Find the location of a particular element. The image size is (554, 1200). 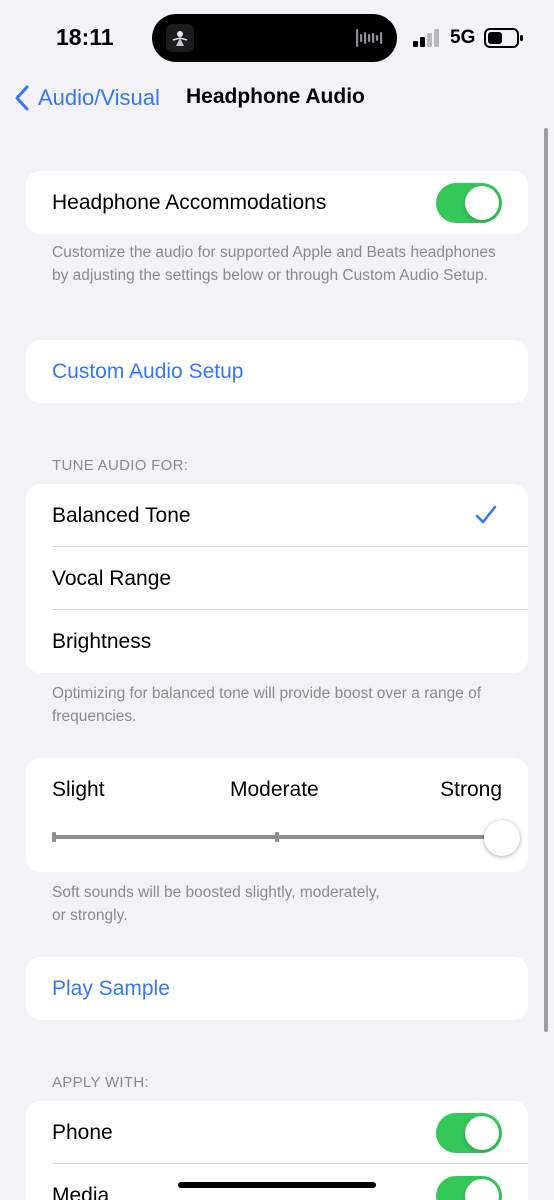

tune-option-vocal-range: Vocal Range is located at coordinates (277, 578).